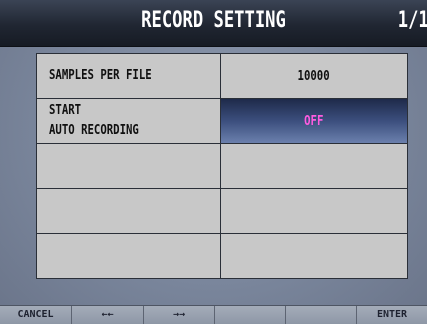 The image size is (427, 324). I want to click on setting-label-cell: START AUTO RECORDING, so click(129, 121).